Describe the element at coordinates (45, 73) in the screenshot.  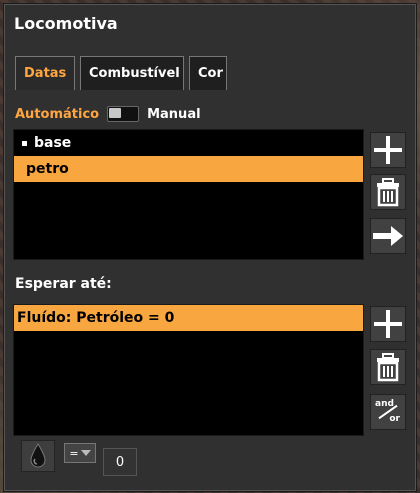
I see `tab-datas: Datas` at that location.